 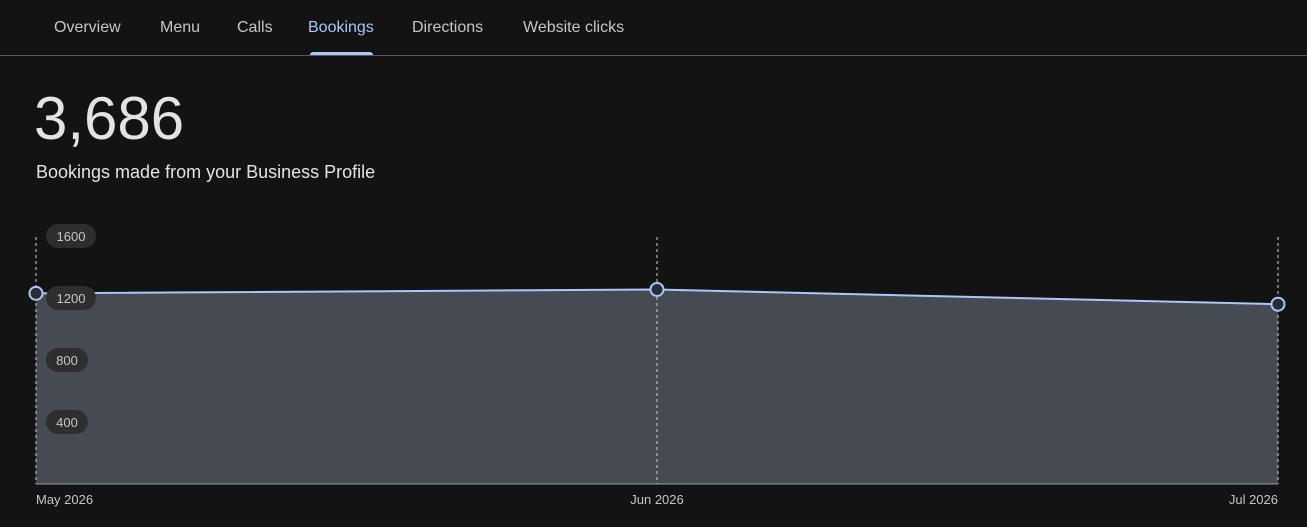 What do you see at coordinates (255, 28) in the screenshot?
I see `tab-calls: Calls` at bounding box center [255, 28].